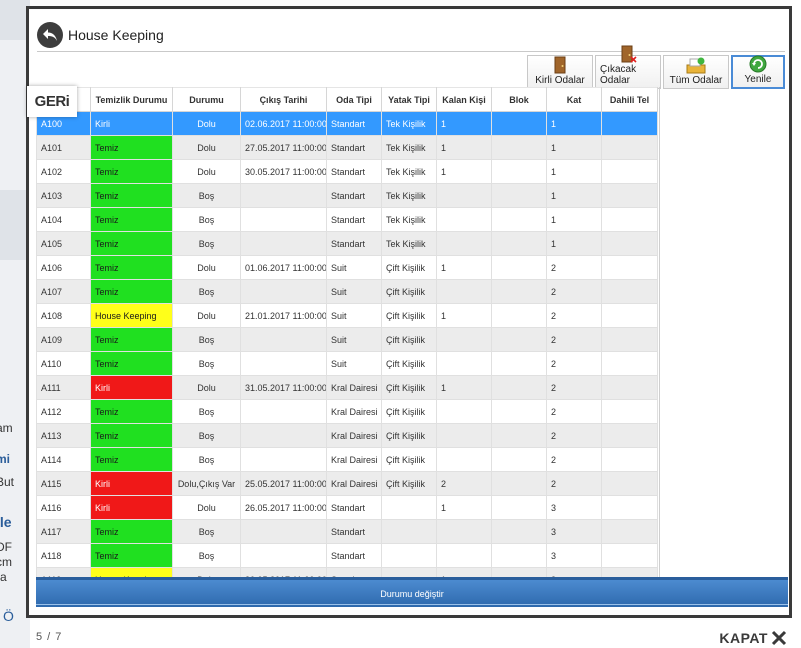 The height and width of the screenshot is (648, 801). Describe the element at coordinates (347, 243) in the screenshot. I see `table-row: A105 Temiz Boş Standart Tek Kişilik 1` at that location.